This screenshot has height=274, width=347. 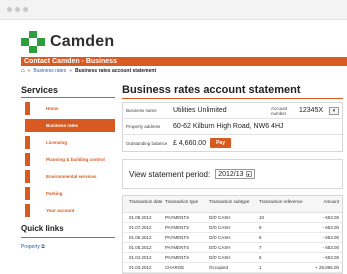 What do you see at coordinates (42, 228) in the screenshot?
I see `quick-links-title: Quick links` at bounding box center [42, 228].